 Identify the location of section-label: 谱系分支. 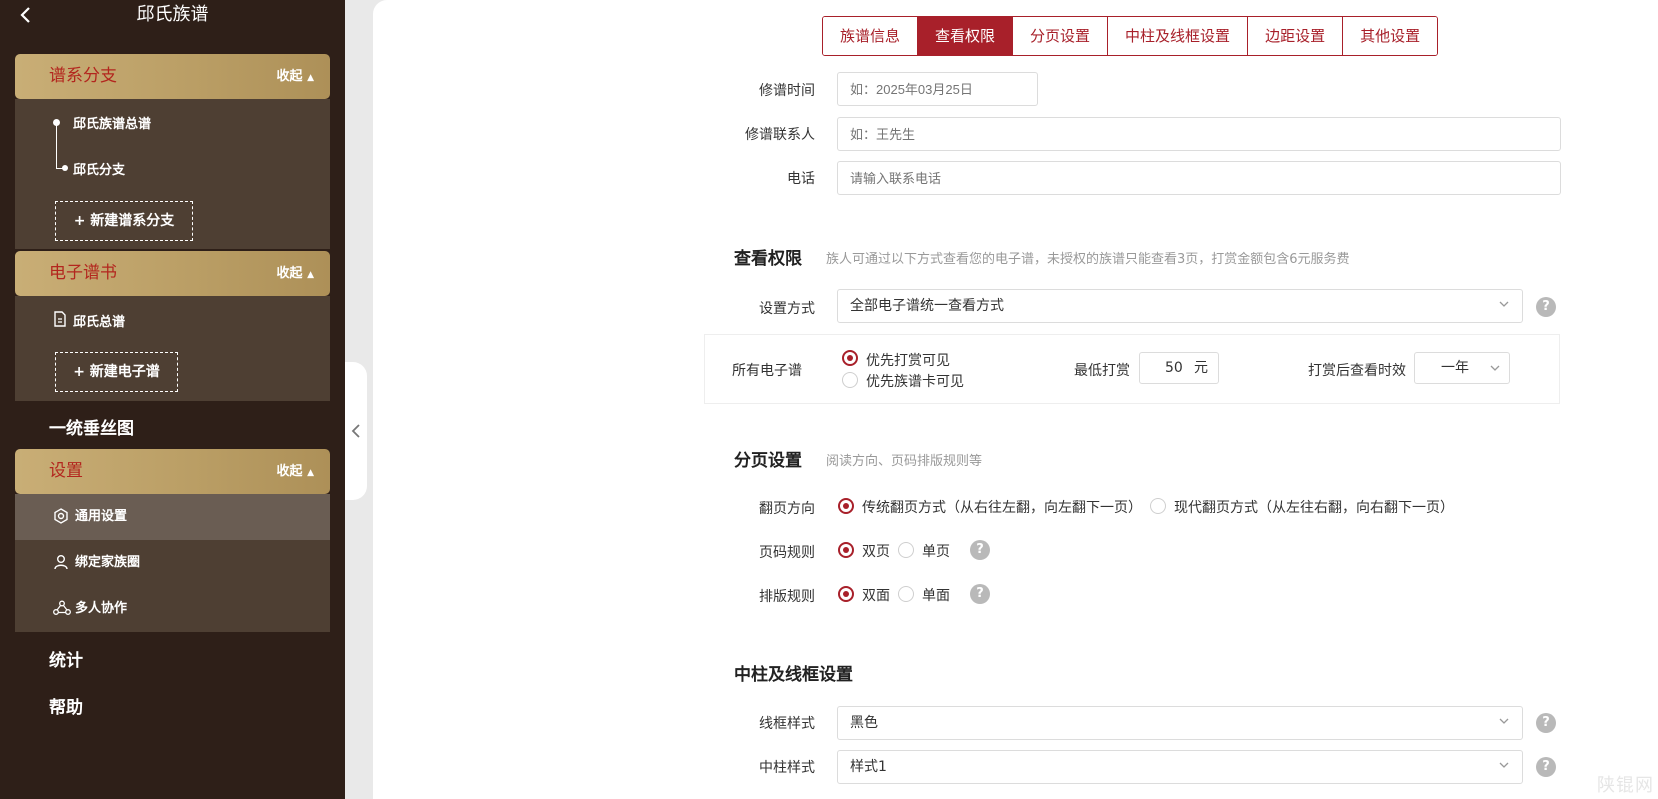
(83, 76).